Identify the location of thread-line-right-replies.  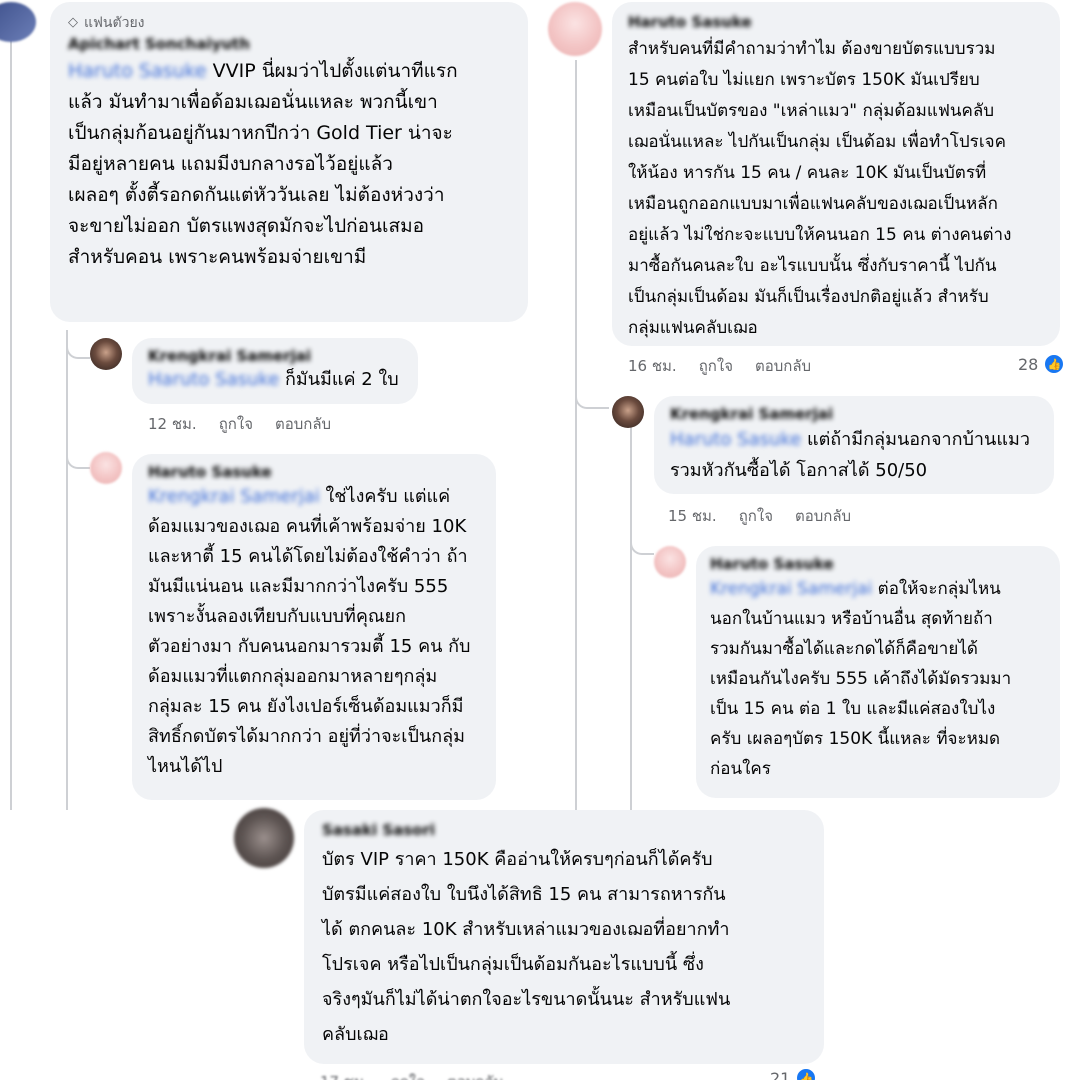
(631, 615).